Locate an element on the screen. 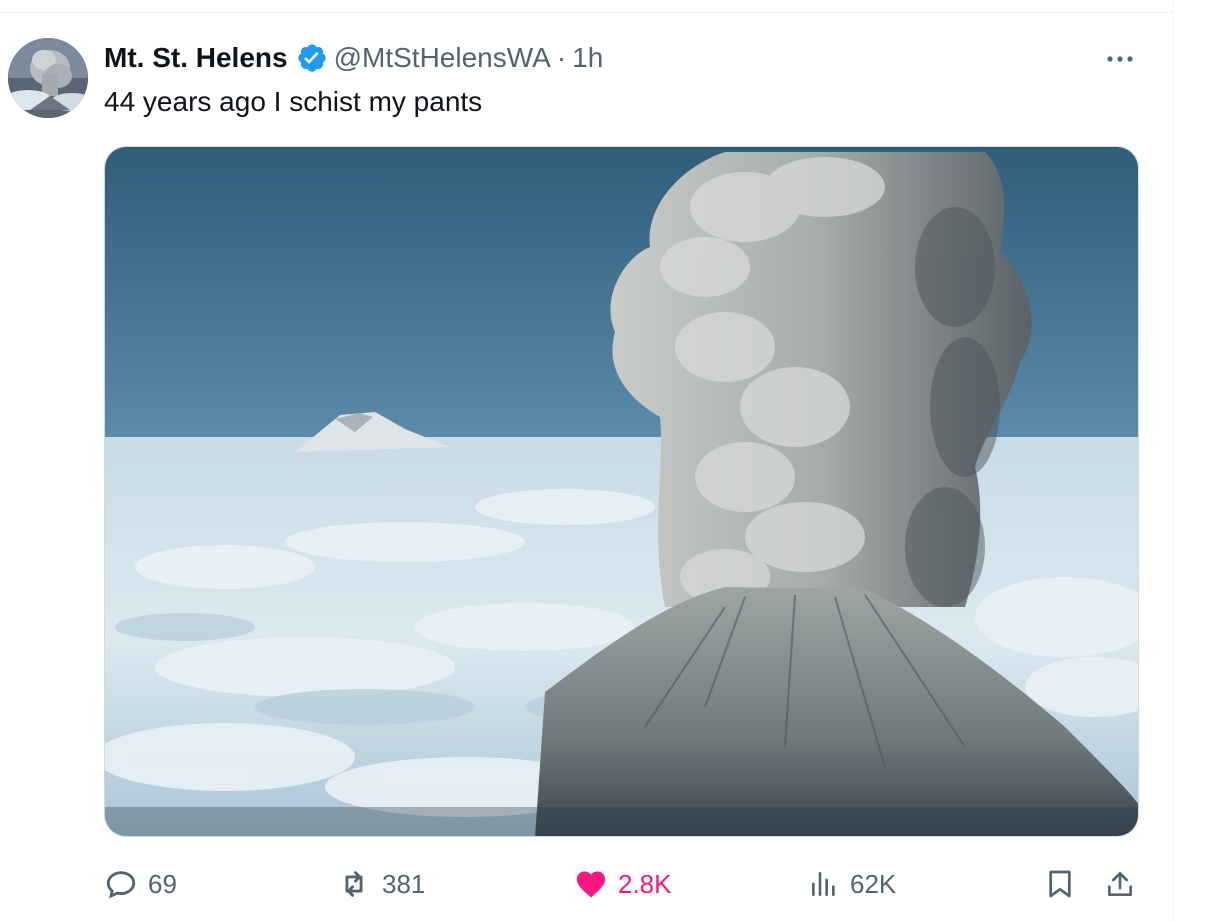 The width and height of the screenshot is (1219, 922). avatar is located at coordinates (48, 78).